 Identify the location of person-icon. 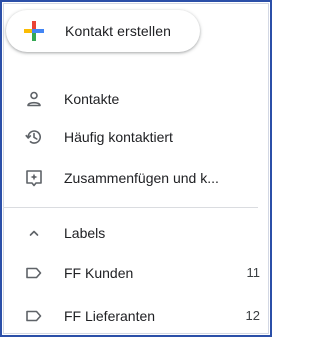
(34, 99).